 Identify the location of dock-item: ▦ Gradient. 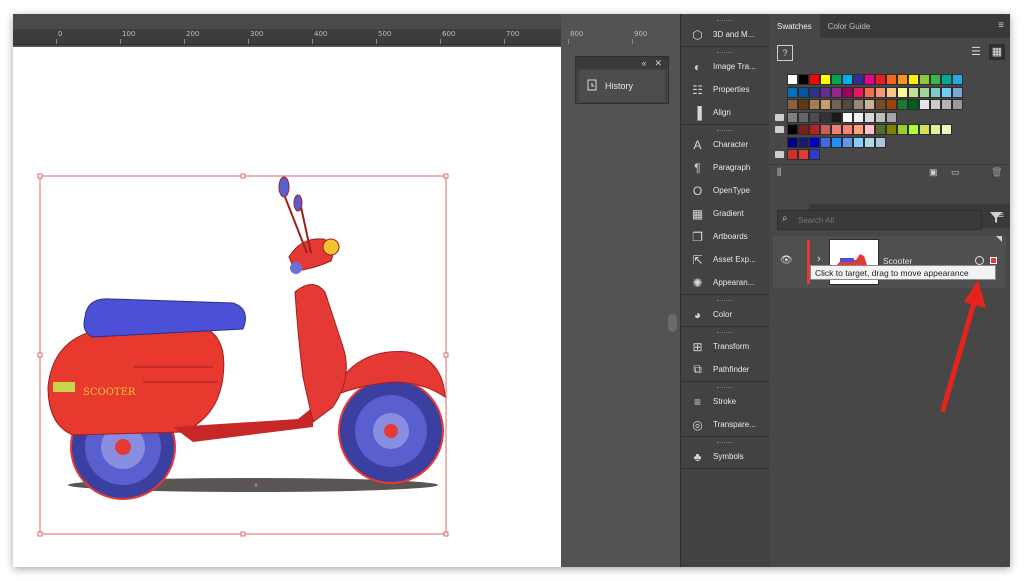
(725, 213).